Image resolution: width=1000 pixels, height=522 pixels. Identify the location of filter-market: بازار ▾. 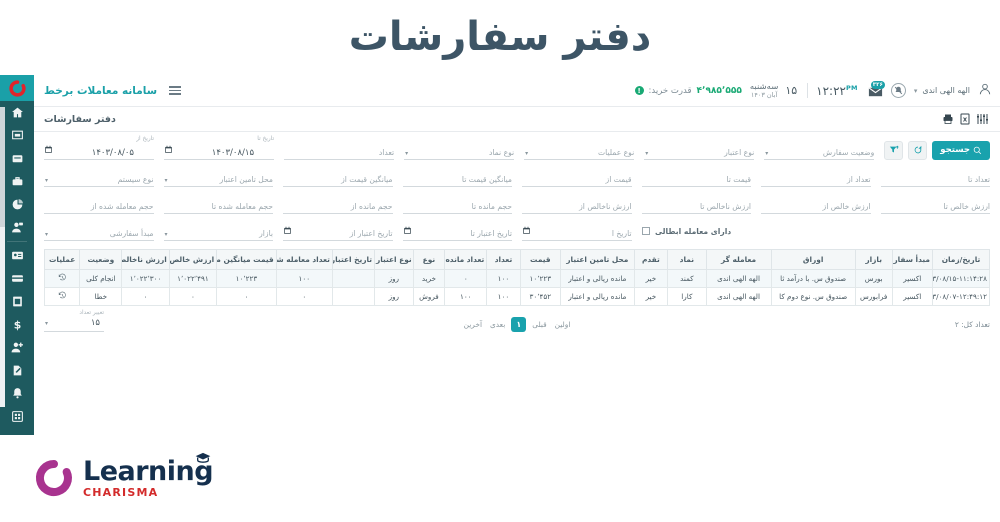
(218, 231).